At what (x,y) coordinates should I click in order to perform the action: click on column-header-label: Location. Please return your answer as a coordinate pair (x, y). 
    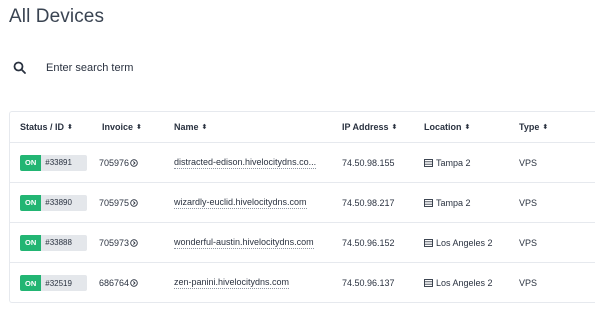
    Looking at the image, I should click on (443, 127).